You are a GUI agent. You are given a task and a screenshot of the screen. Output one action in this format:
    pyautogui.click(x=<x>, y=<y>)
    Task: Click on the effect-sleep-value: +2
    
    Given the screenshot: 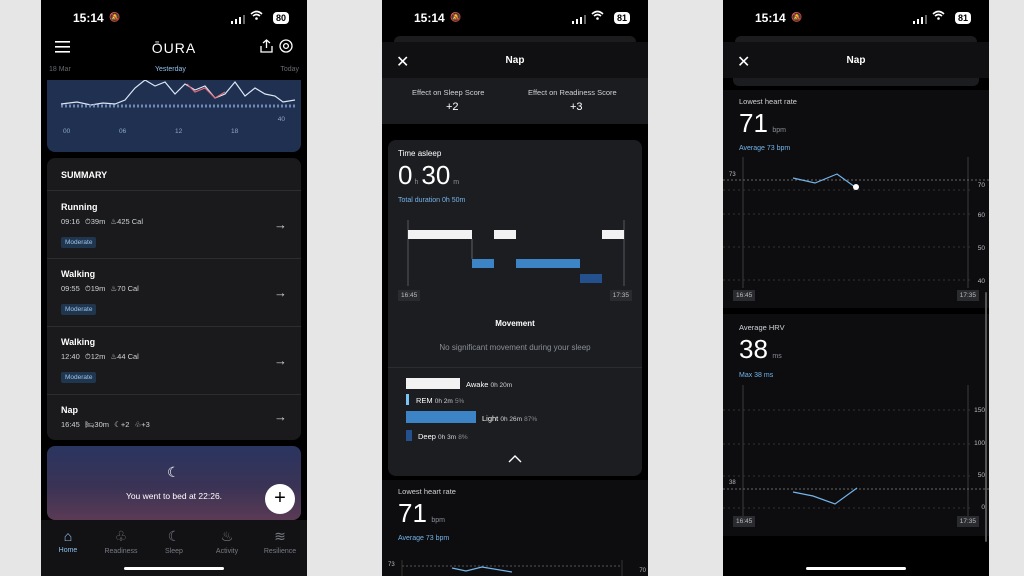 What is the action you would take?
    pyautogui.click(x=452, y=107)
    